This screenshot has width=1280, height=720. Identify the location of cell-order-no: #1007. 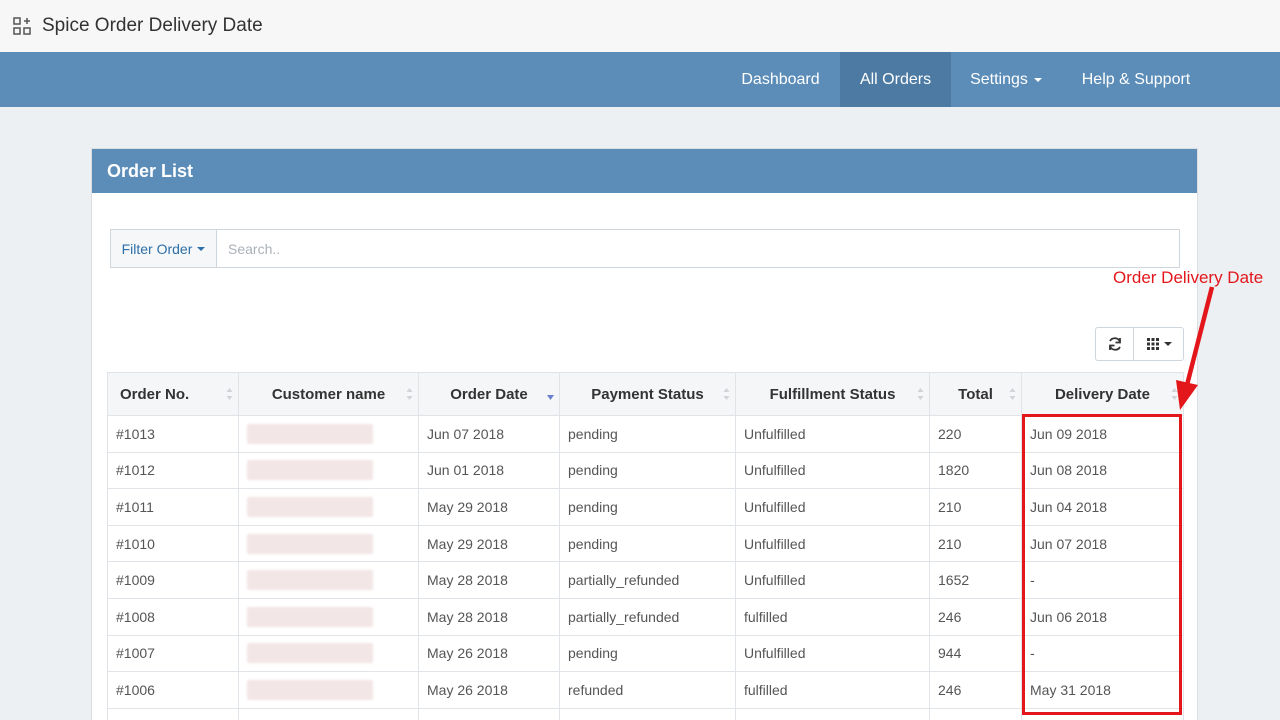
(173, 653).